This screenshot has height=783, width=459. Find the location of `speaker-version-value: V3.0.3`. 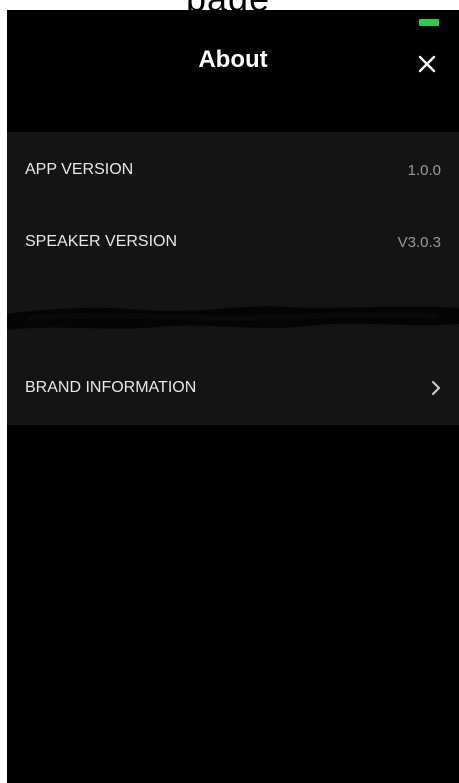

speaker-version-value: V3.0.3 is located at coordinates (419, 242).